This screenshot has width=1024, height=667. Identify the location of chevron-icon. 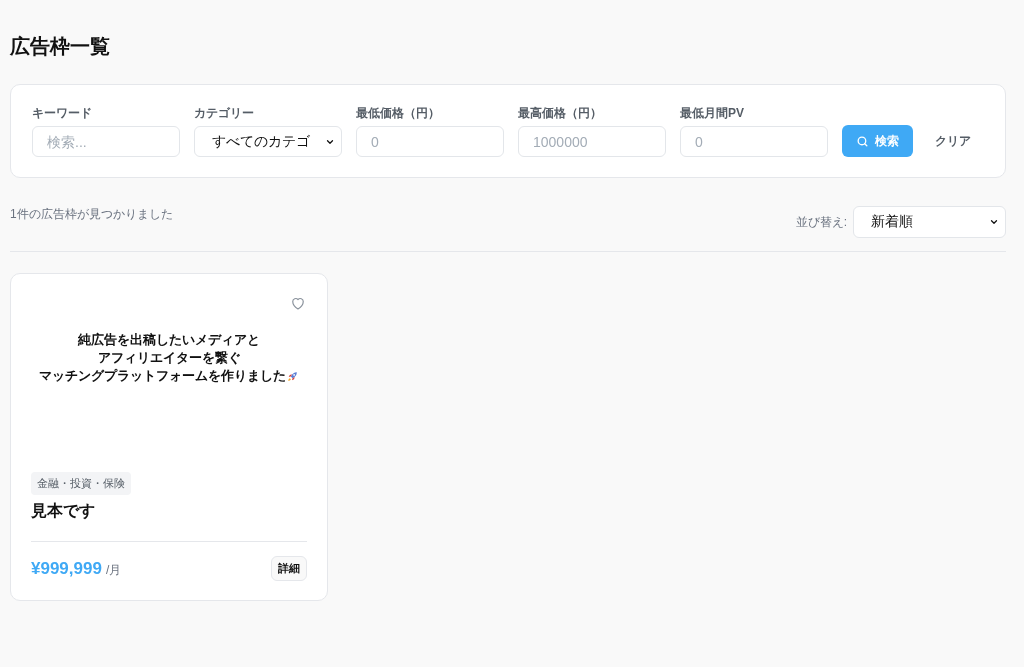
(994, 222).